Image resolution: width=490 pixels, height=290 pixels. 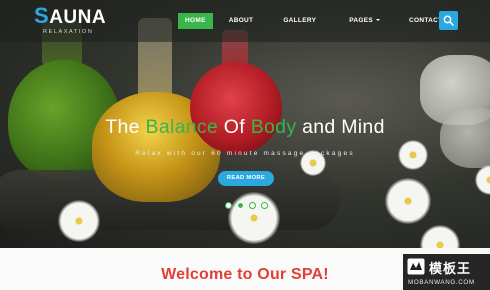 I want to click on hero-title: The Balance Of Body and Mind, so click(x=245, y=127).